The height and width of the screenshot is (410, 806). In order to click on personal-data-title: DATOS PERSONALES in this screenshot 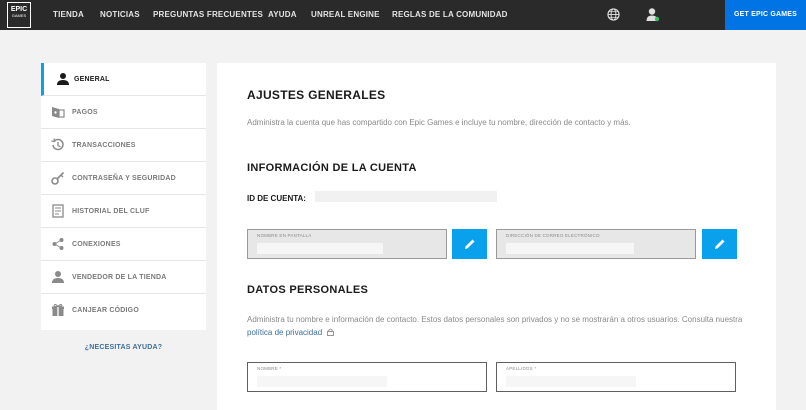, I will do `click(308, 290)`.